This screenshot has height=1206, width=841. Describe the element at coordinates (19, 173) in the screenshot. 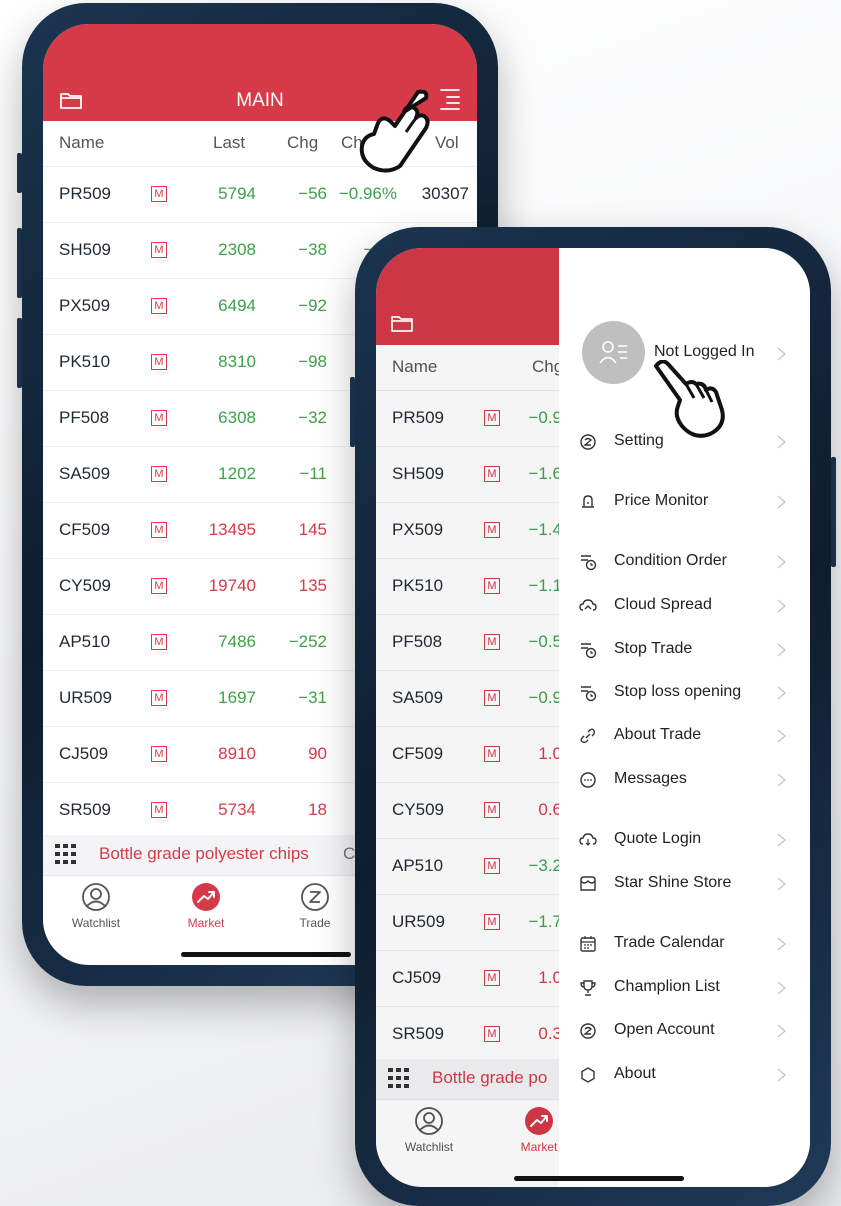

I see `mute-switch` at that location.